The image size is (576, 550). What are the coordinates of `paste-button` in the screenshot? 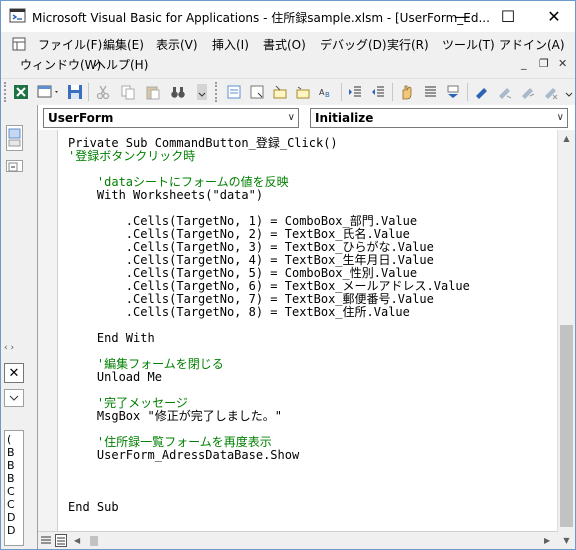 It's located at (153, 92).